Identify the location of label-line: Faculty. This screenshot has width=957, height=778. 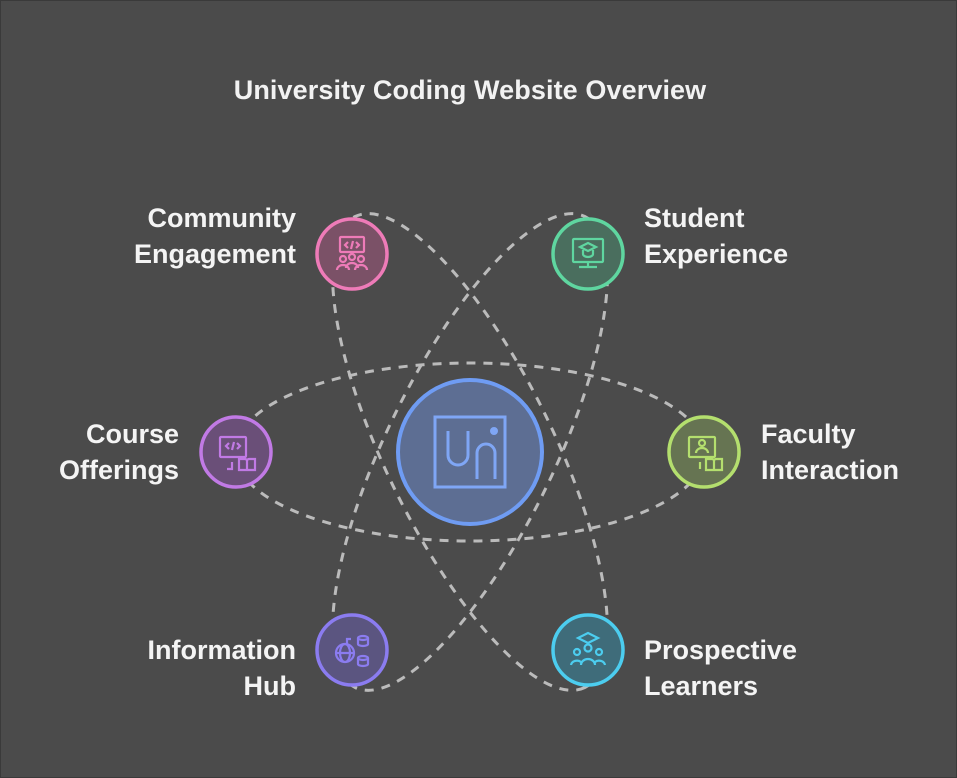
(808, 434).